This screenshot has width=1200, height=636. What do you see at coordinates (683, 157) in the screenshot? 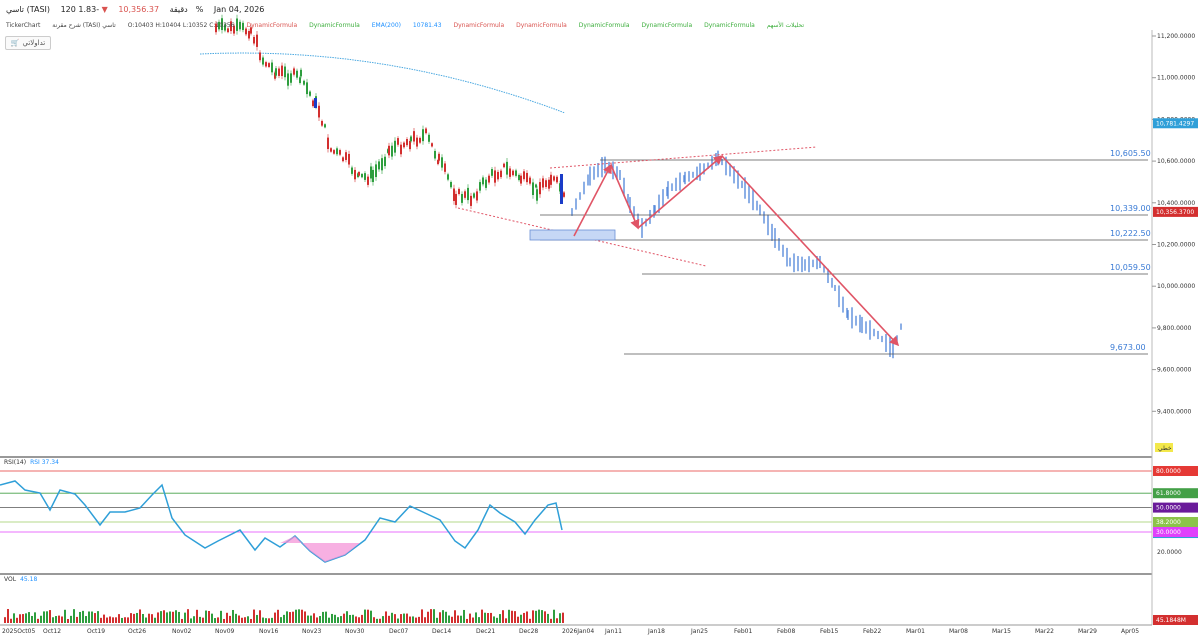
I see `channel-top` at bounding box center [683, 157].